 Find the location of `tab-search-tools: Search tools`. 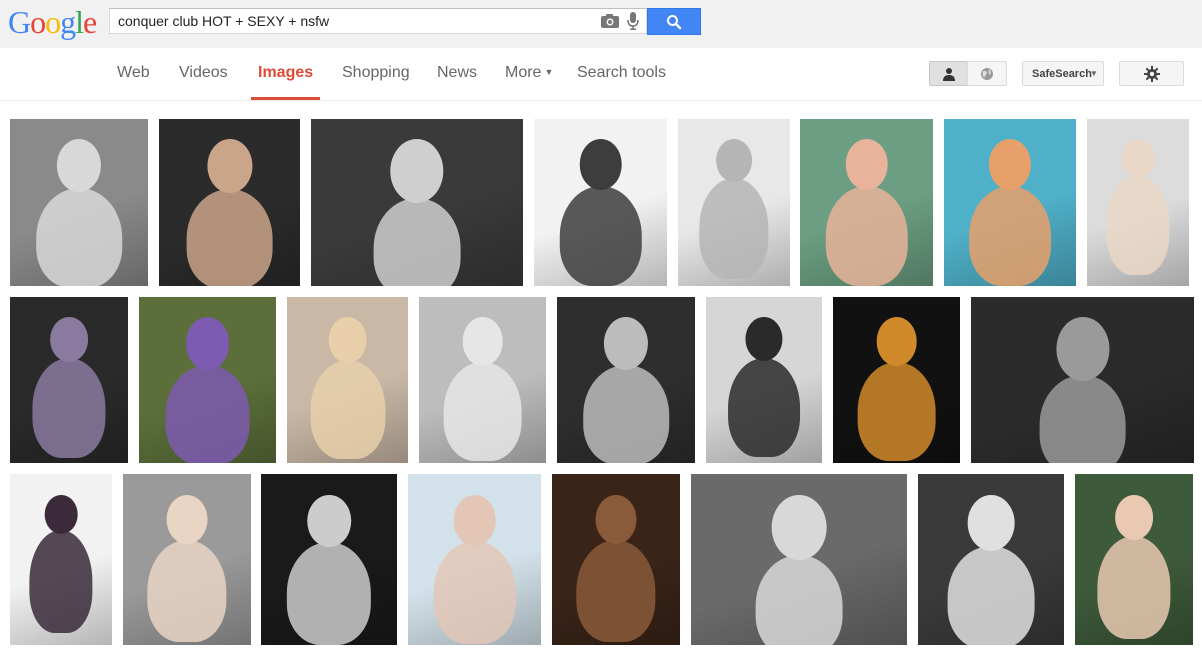

tab-search-tools: Search tools is located at coordinates (621, 73).